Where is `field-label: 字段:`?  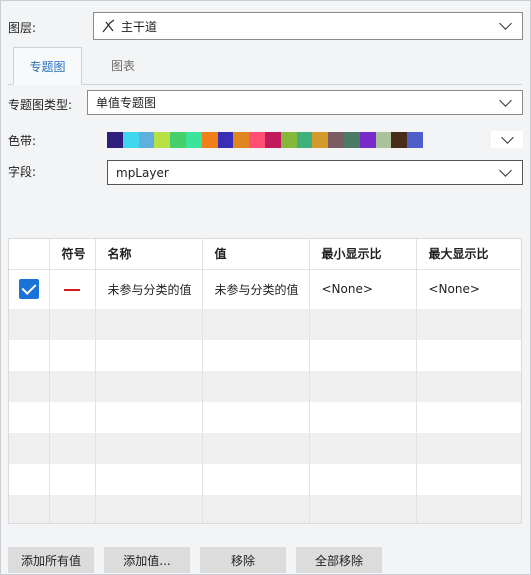 field-label: 字段: is located at coordinates (22, 172).